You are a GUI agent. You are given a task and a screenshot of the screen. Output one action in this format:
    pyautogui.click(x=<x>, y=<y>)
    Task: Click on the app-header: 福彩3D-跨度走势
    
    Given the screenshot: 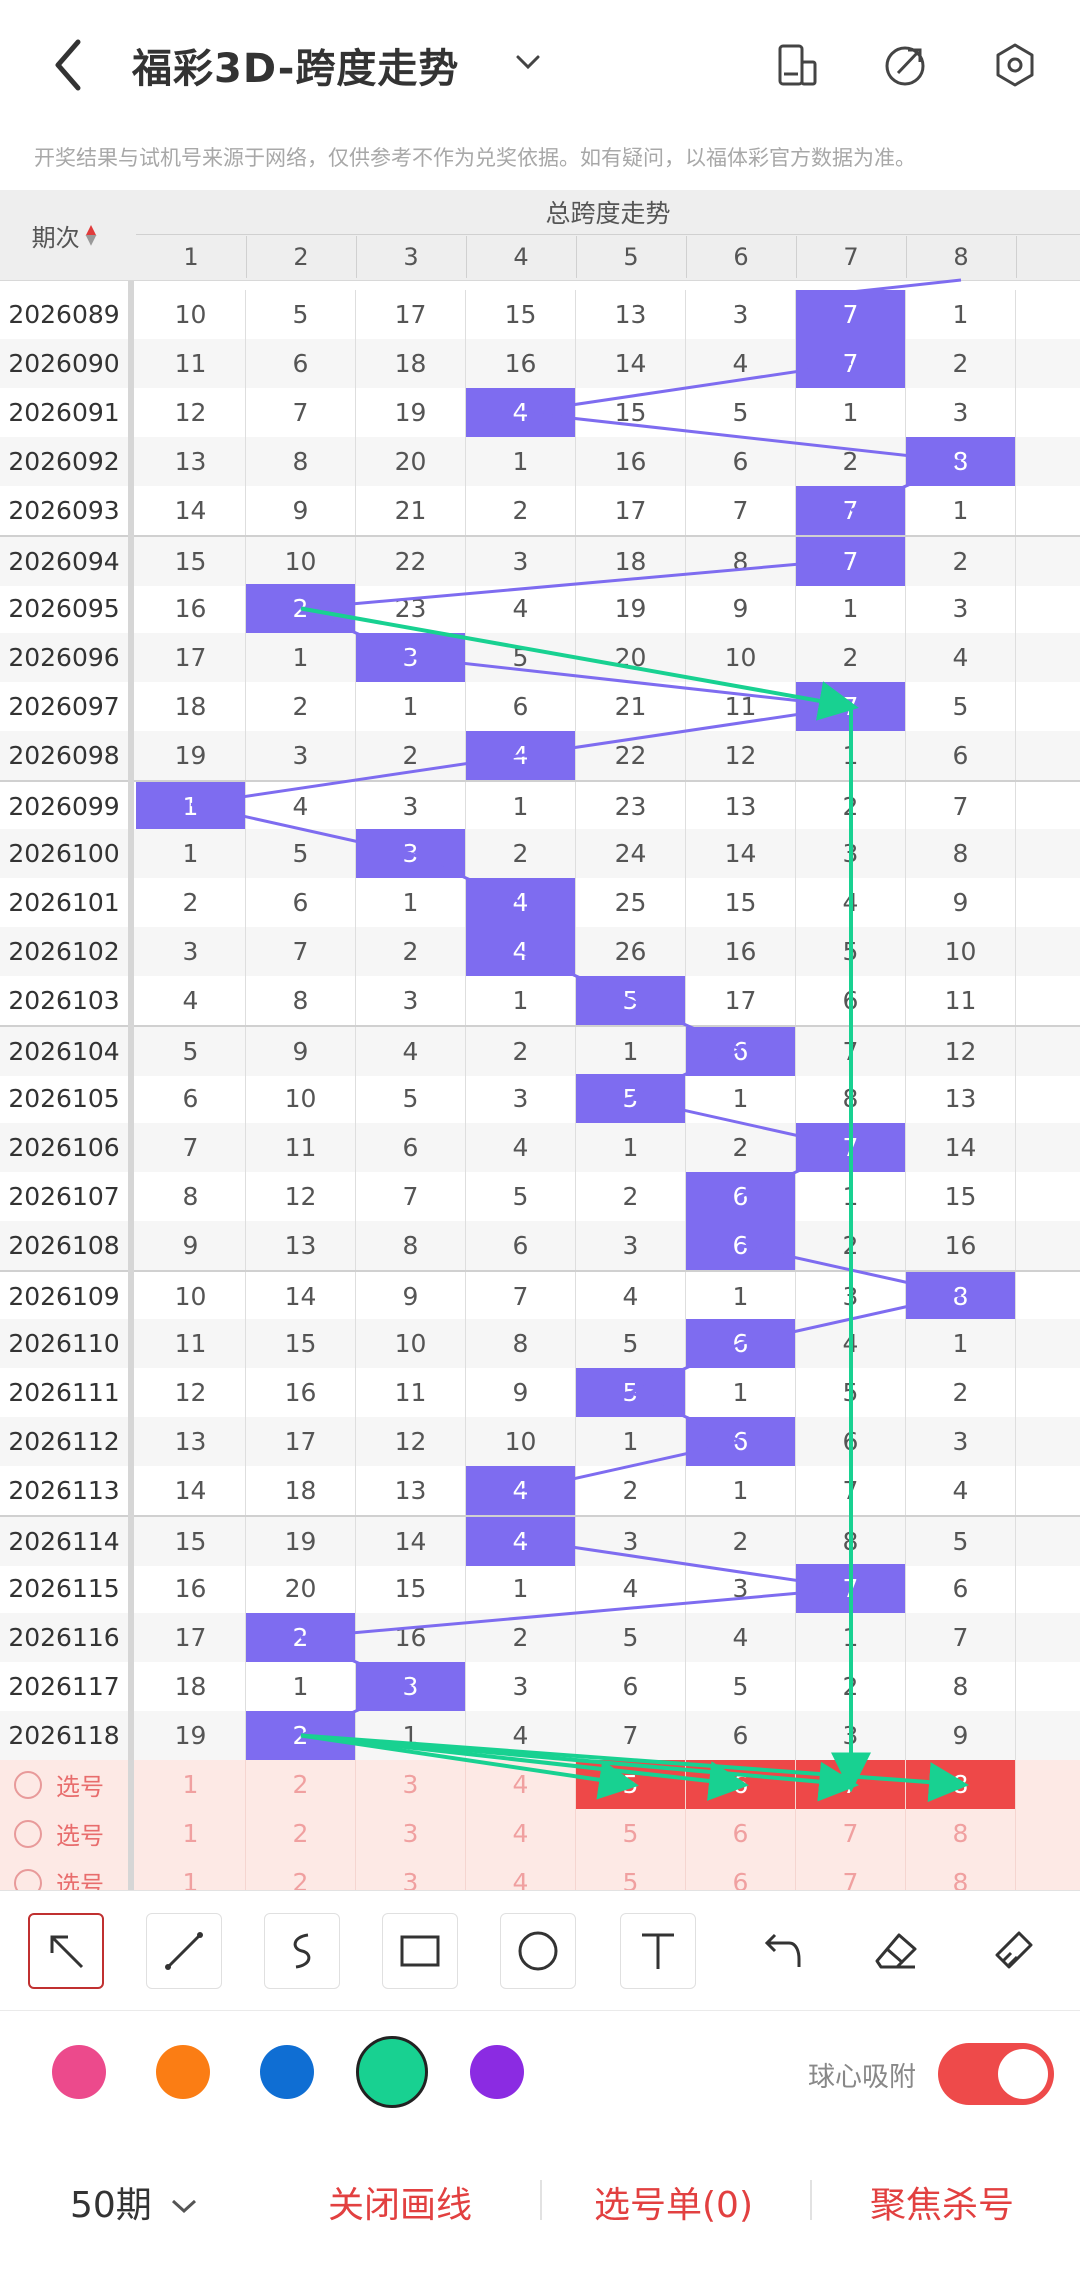 What is the action you would take?
    pyautogui.click(x=540, y=66)
    